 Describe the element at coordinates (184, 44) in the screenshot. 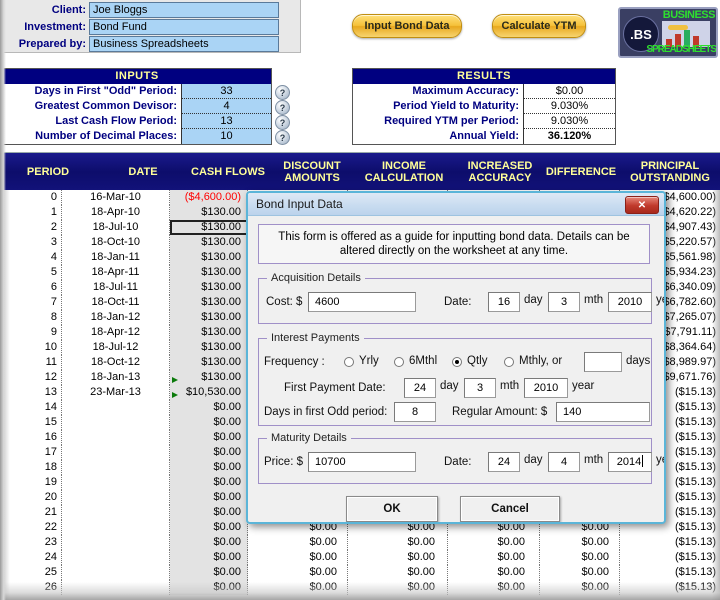

I see `prepared-by-field: Business Spreadsheets` at that location.